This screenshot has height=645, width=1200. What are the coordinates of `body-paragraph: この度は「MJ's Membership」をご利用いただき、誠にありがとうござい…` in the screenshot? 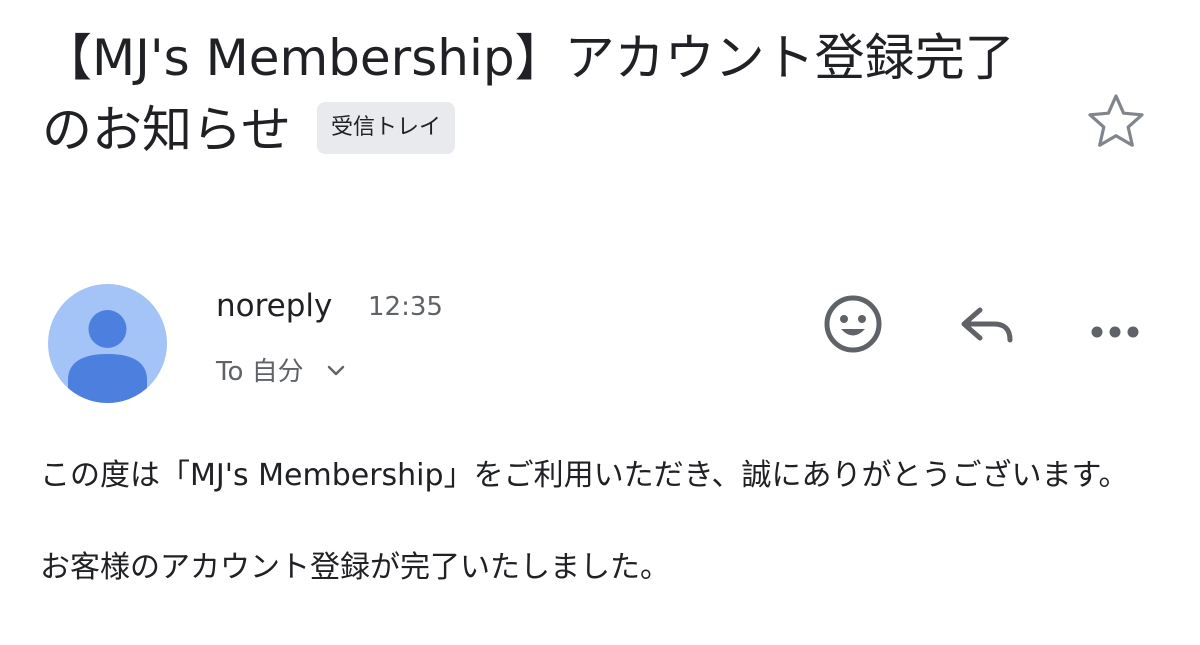 It's located at (584, 475).